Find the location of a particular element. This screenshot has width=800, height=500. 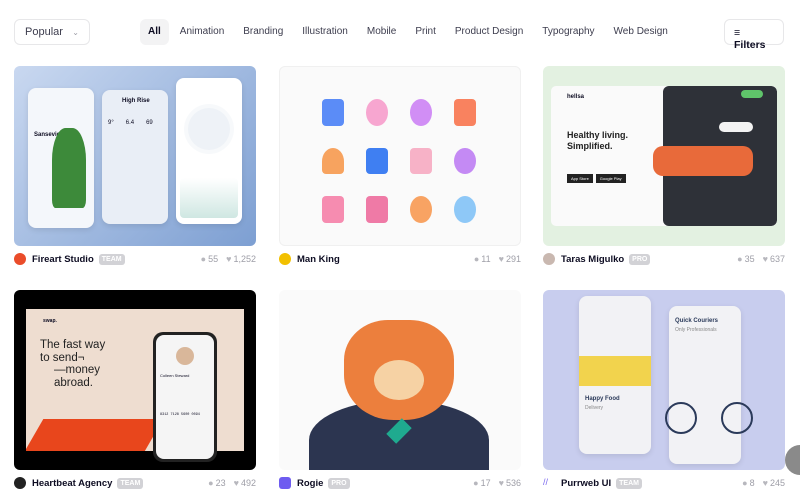

comment-count: 8 is located at coordinates (752, 483).